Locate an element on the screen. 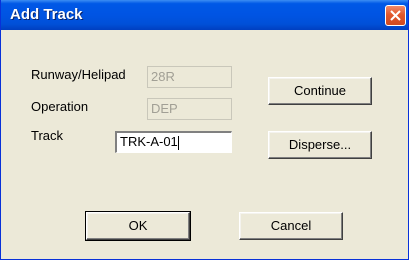 Image resolution: width=409 pixels, height=260 pixels. dialog-title: Add Track is located at coordinates (46, 14).